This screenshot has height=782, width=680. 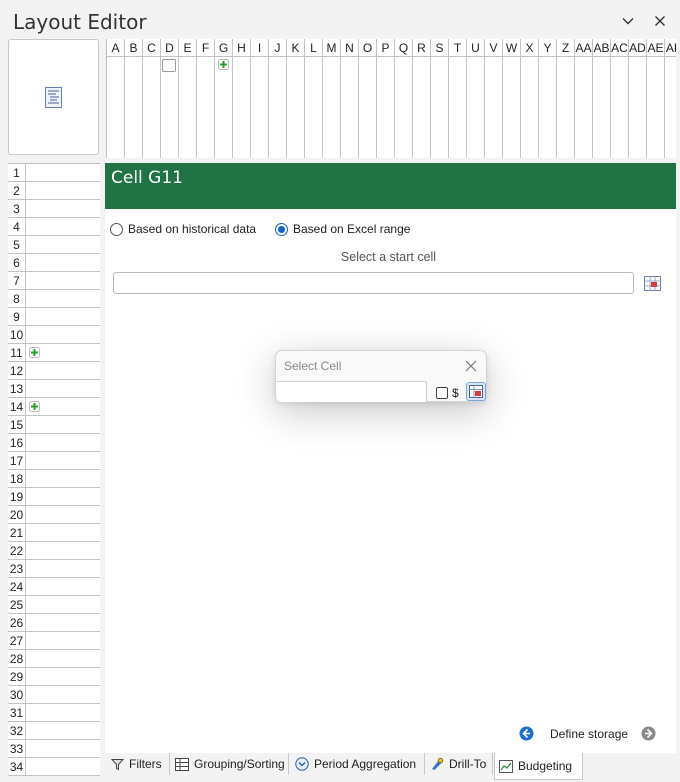 What do you see at coordinates (332, 98) in the screenshot?
I see `column-m: M` at bounding box center [332, 98].